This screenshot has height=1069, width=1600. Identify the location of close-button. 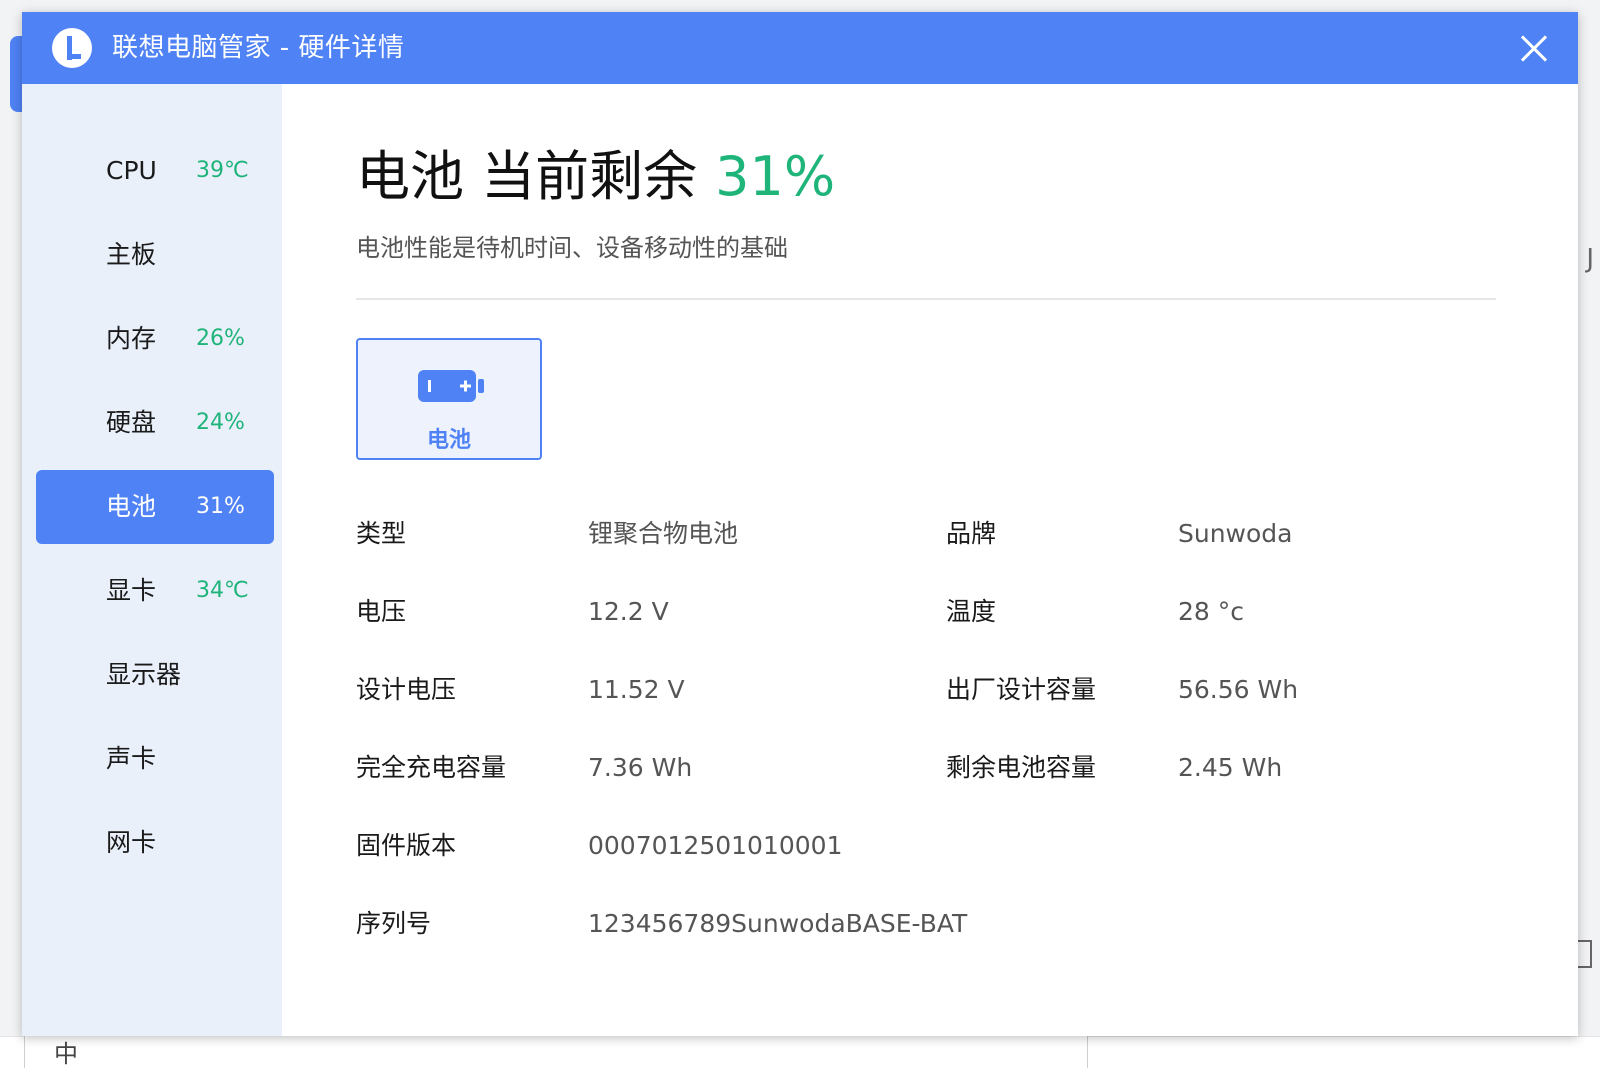
(1534, 48).